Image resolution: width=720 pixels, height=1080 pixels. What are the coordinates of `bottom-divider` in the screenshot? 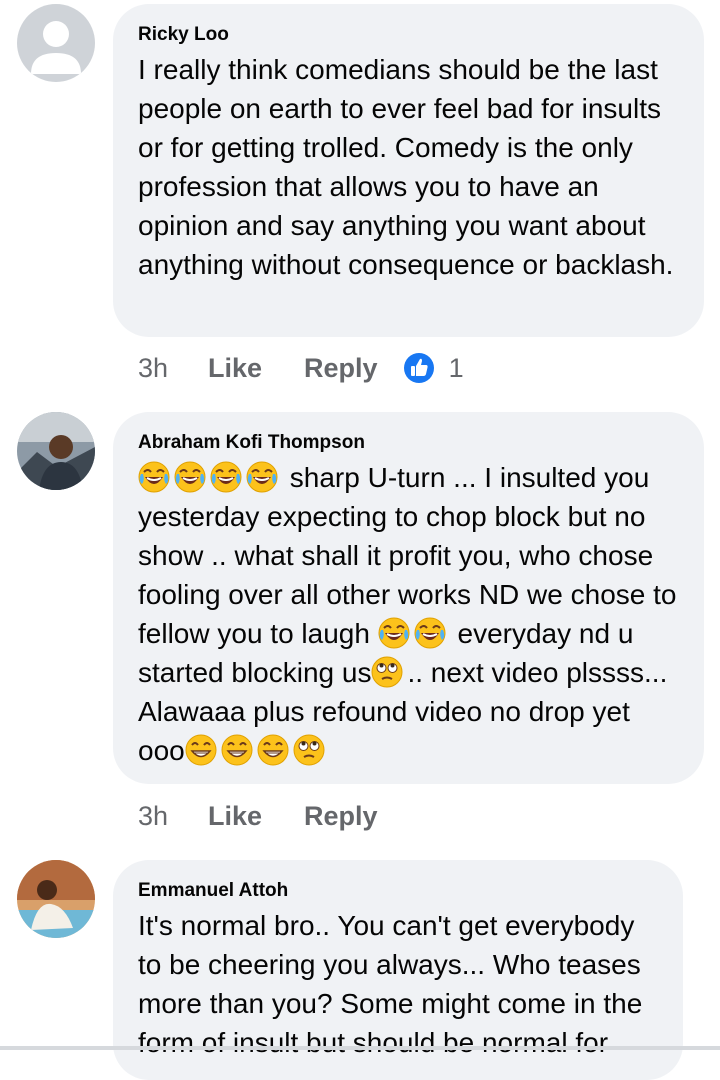 It's located at (360, 1048).